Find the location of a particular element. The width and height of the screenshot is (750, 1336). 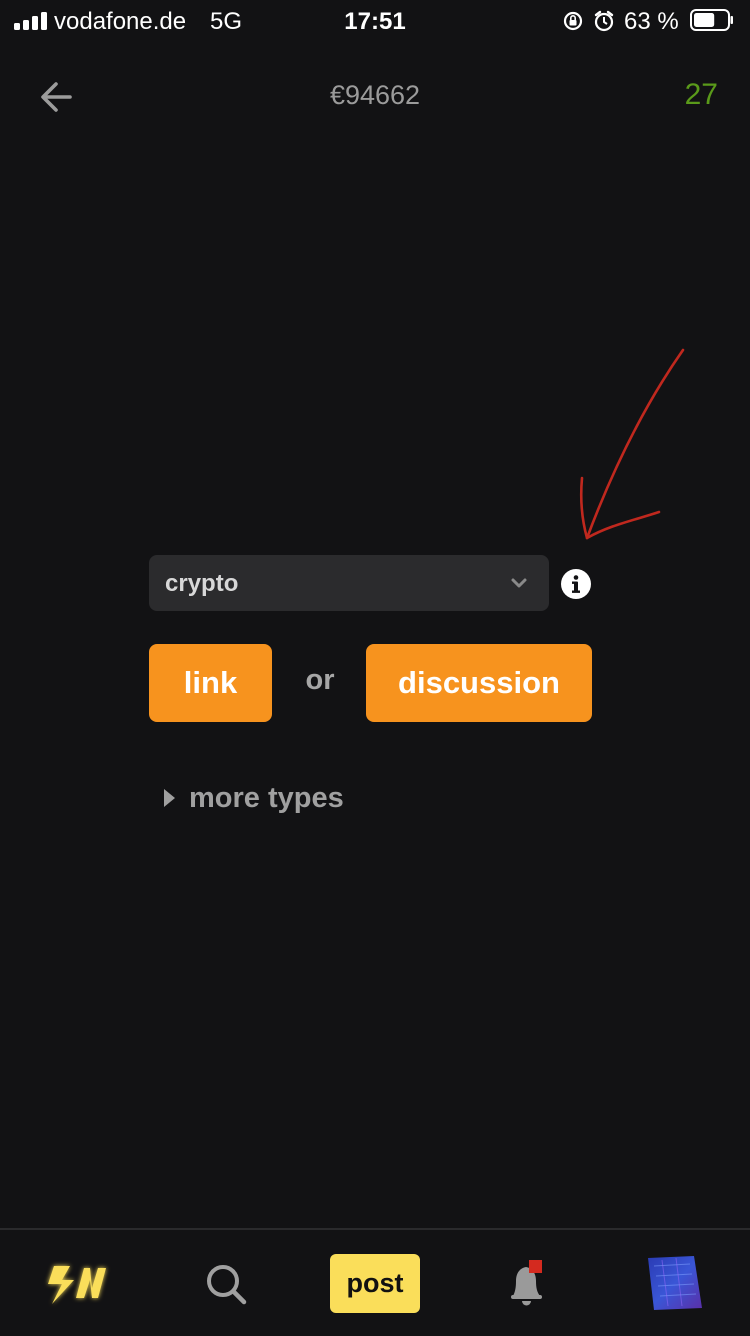

more-types-toggle: more types is located at coordinates (254, 798).